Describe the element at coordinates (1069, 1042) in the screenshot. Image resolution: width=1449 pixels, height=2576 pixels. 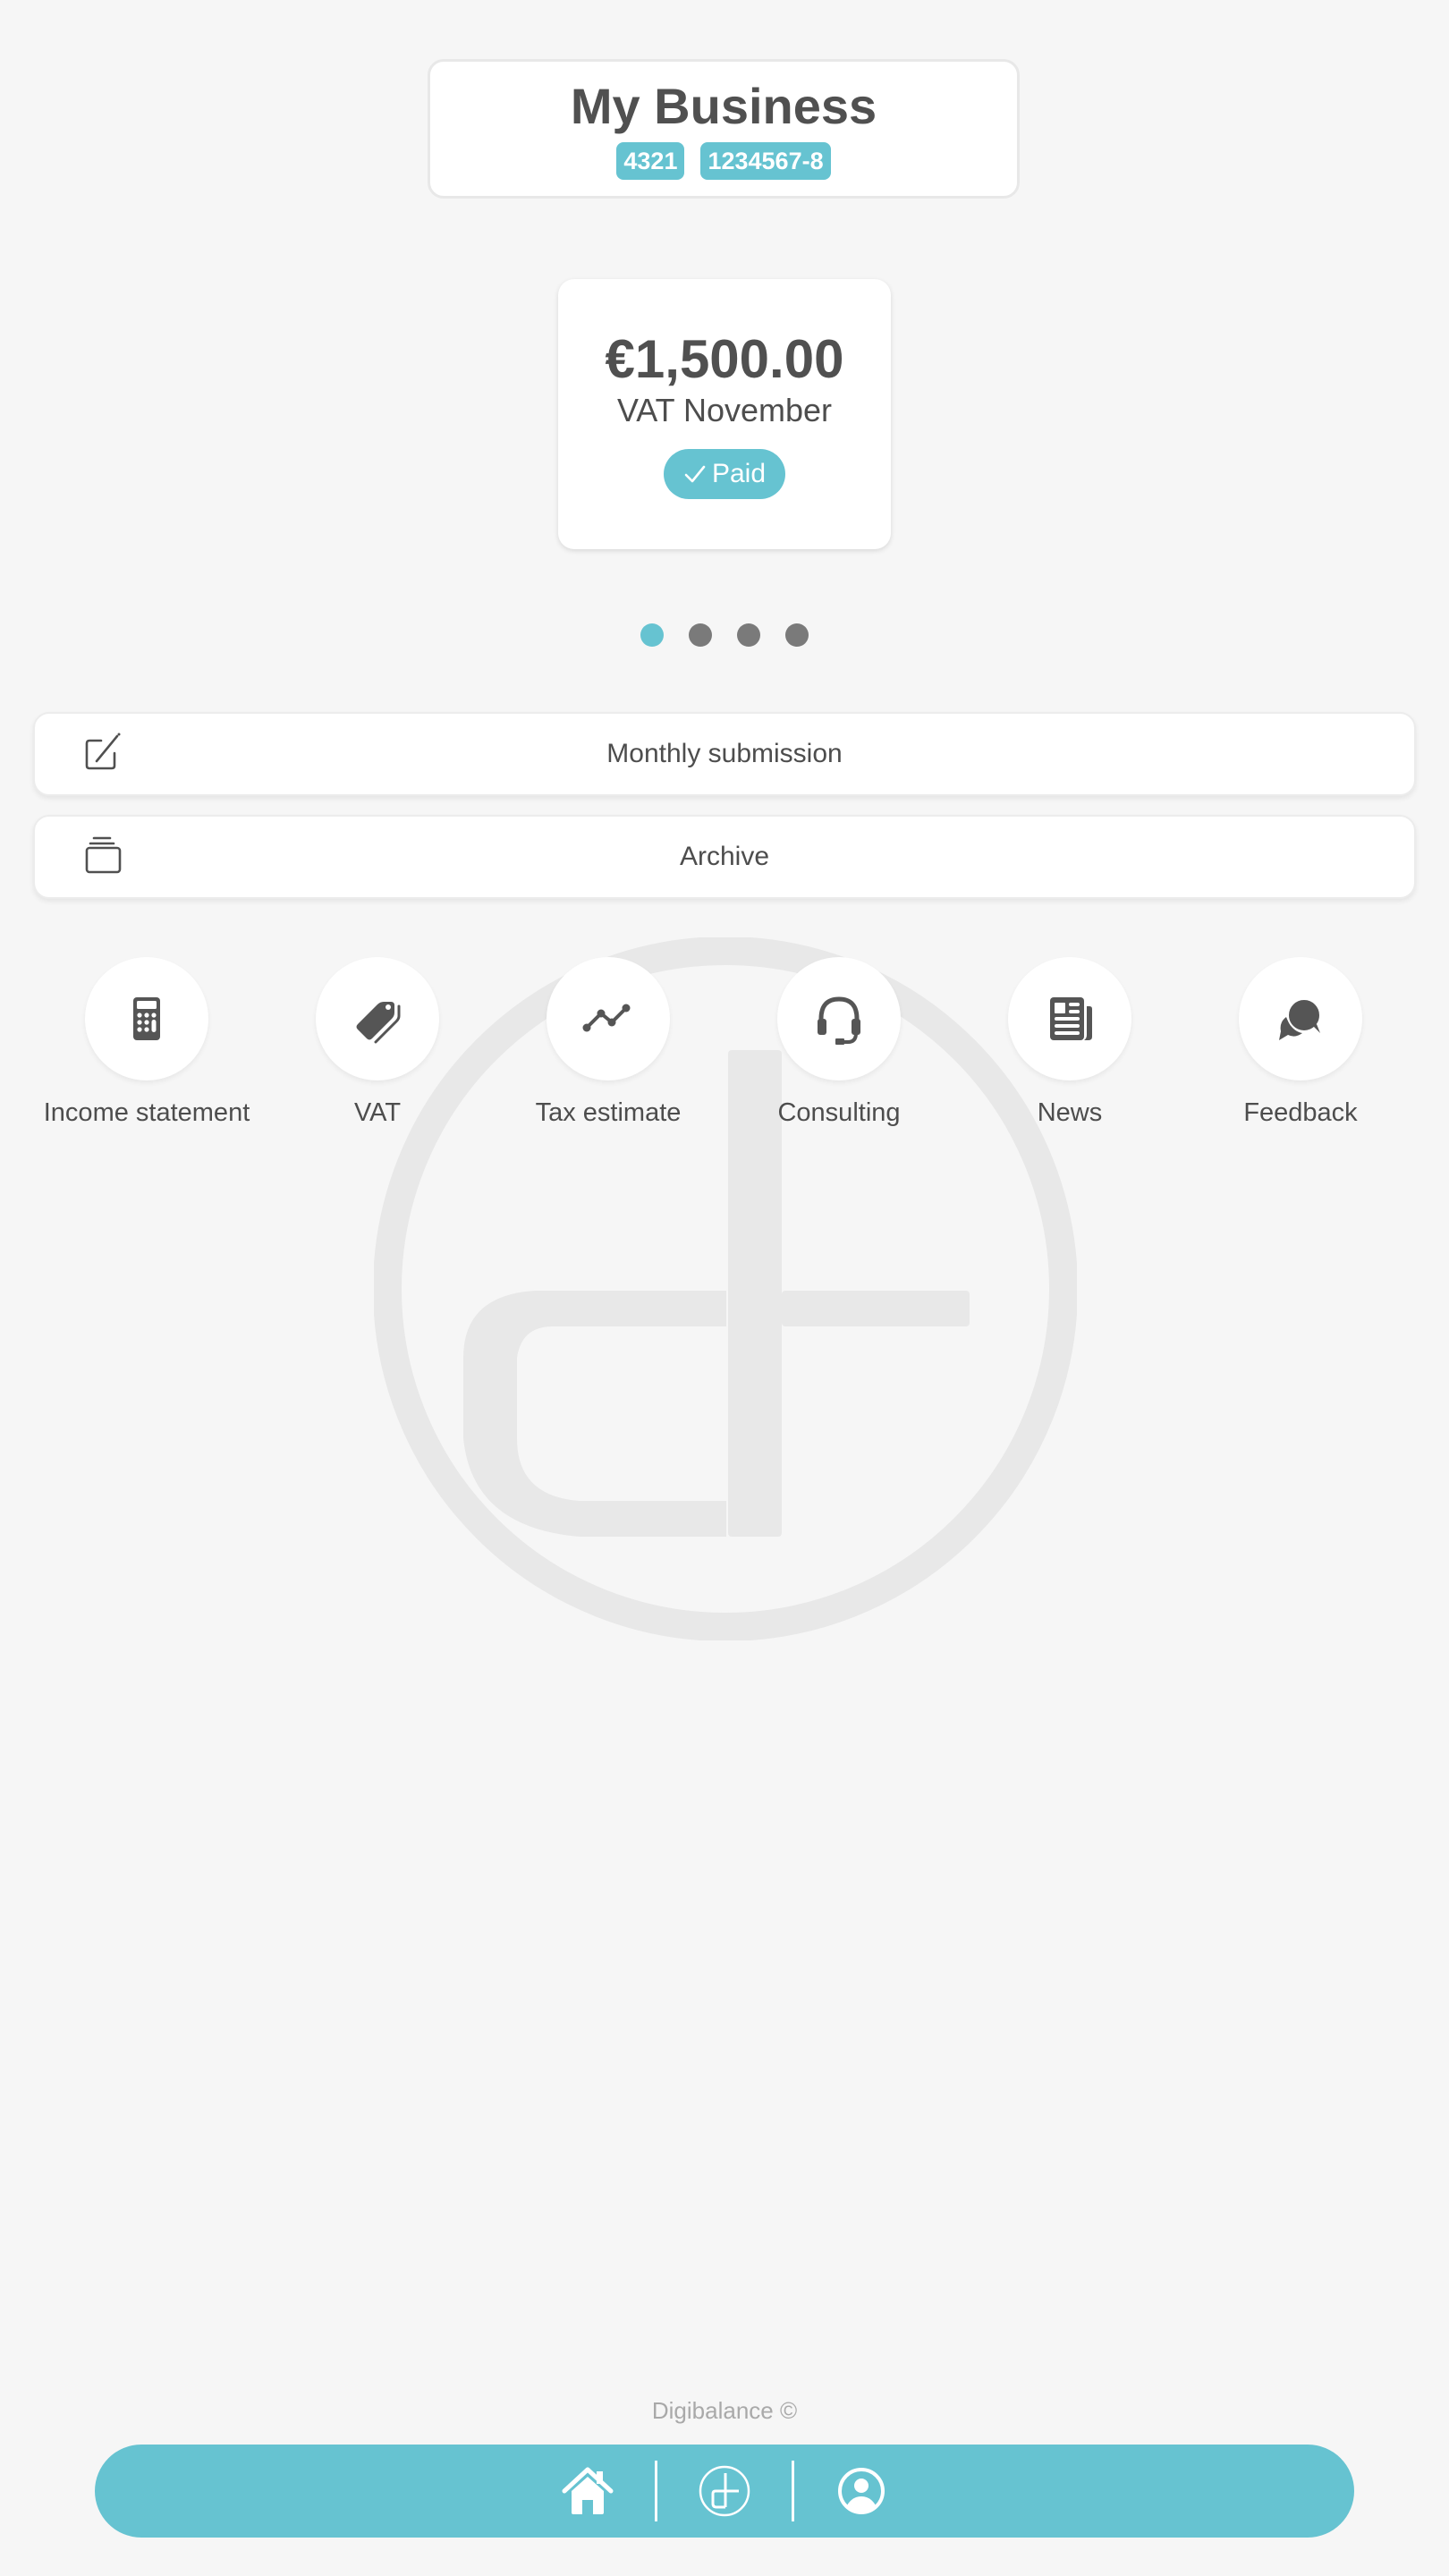
I see `shortcut-news: News` at that location.